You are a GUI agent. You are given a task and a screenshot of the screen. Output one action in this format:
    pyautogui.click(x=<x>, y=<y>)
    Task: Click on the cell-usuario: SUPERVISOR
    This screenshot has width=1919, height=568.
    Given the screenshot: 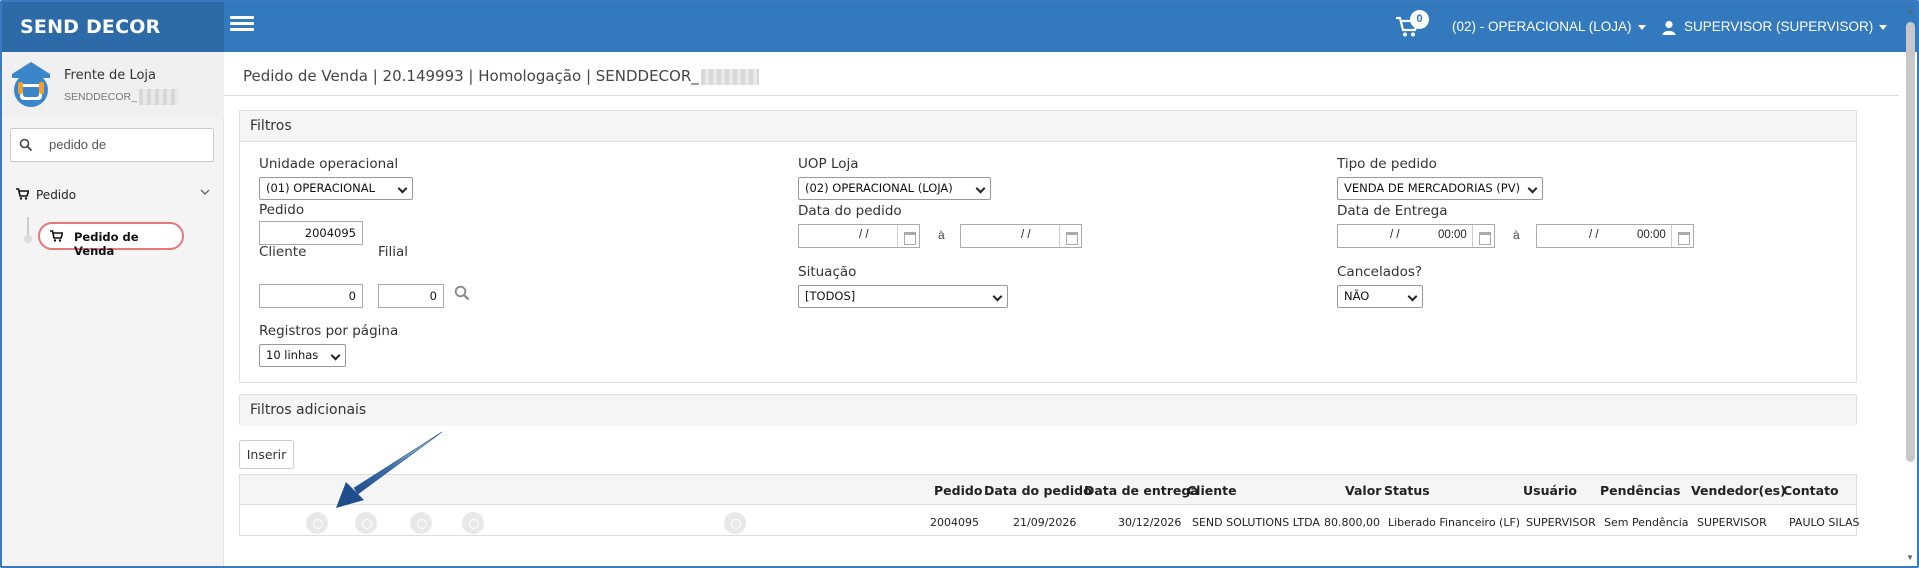 What is the action you would take?
    pyautogui.click(x=1561, y=522)
    